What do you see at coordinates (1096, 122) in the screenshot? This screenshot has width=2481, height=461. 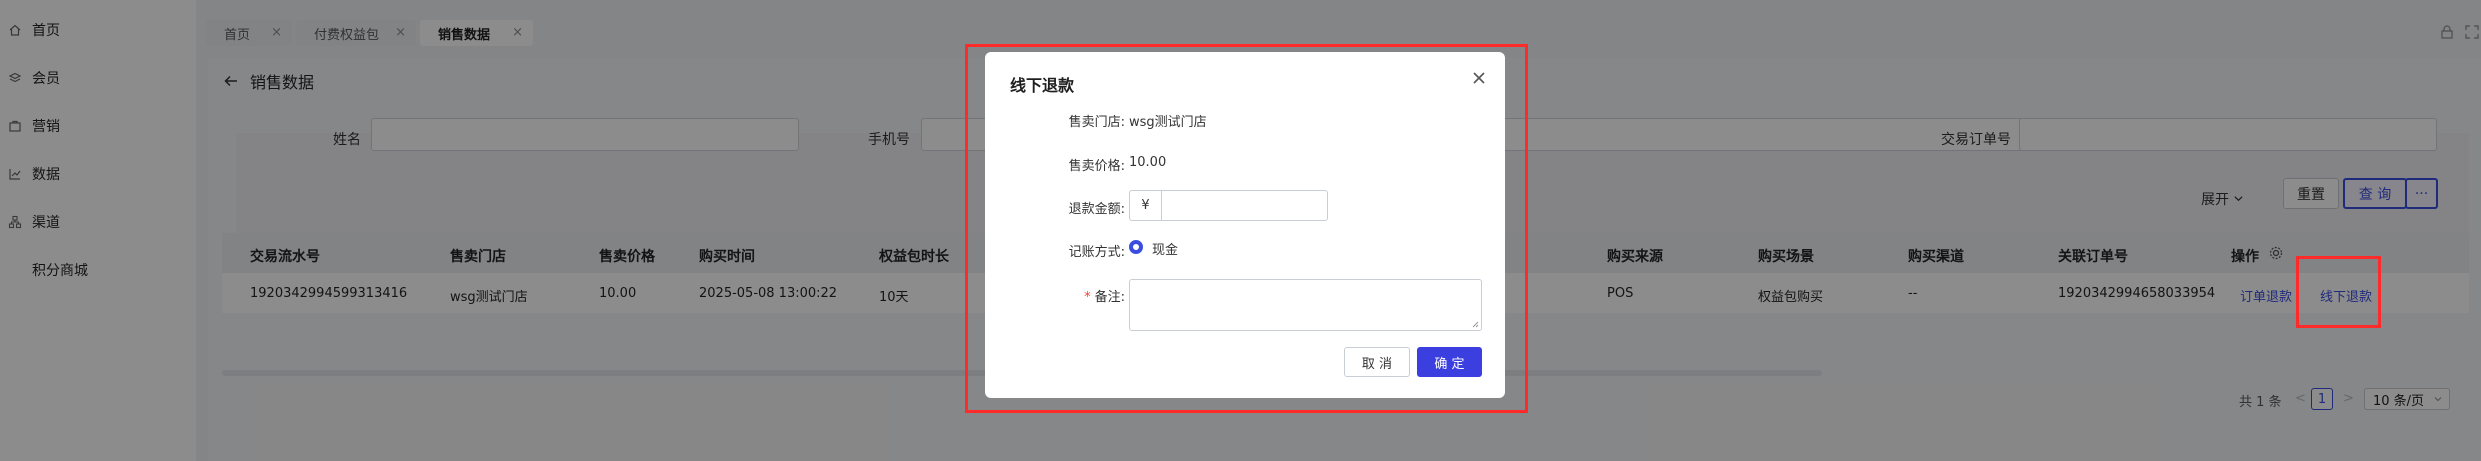 I see `store-label: 售卖门店:` at bounding box center [1096, 122].